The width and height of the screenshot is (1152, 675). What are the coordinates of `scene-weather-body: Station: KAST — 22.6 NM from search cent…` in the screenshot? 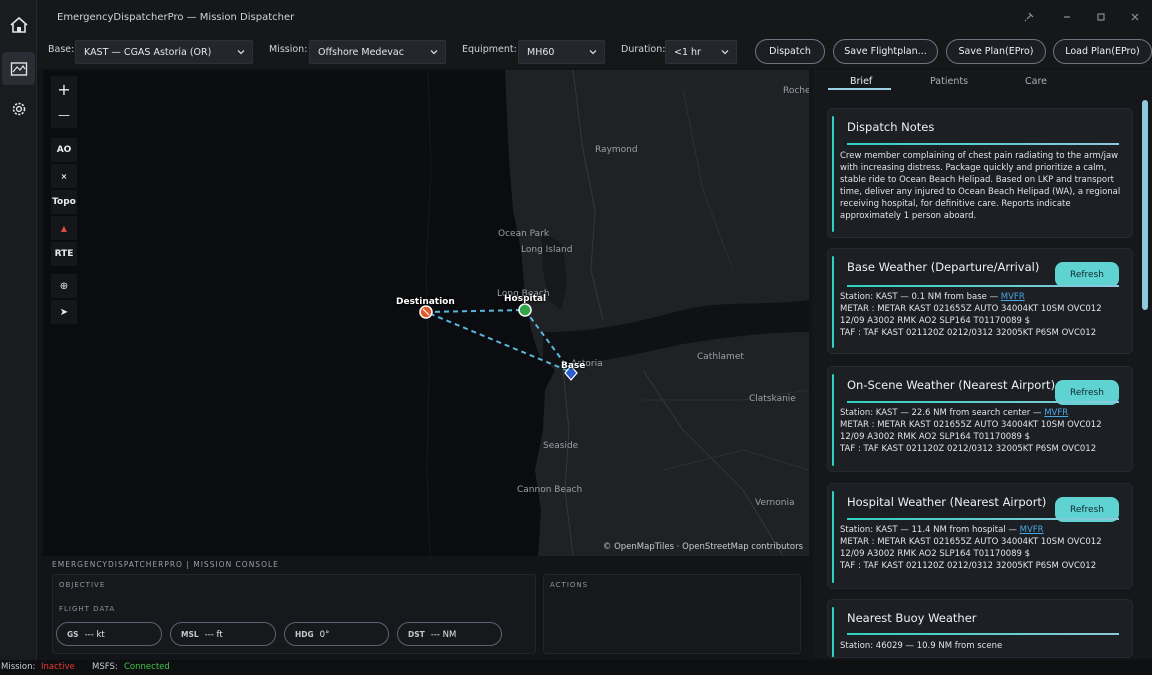 It's located at (971, 431).